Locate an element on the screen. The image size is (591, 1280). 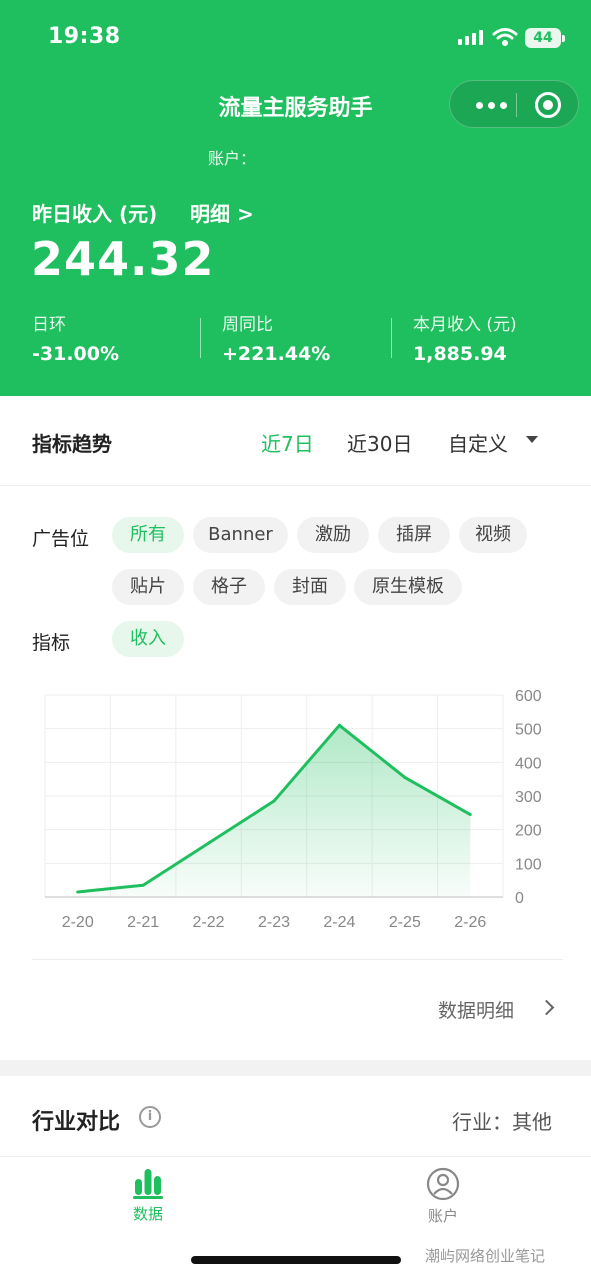
stat-value: 1,885.94 is located at coordinates (460, 354).